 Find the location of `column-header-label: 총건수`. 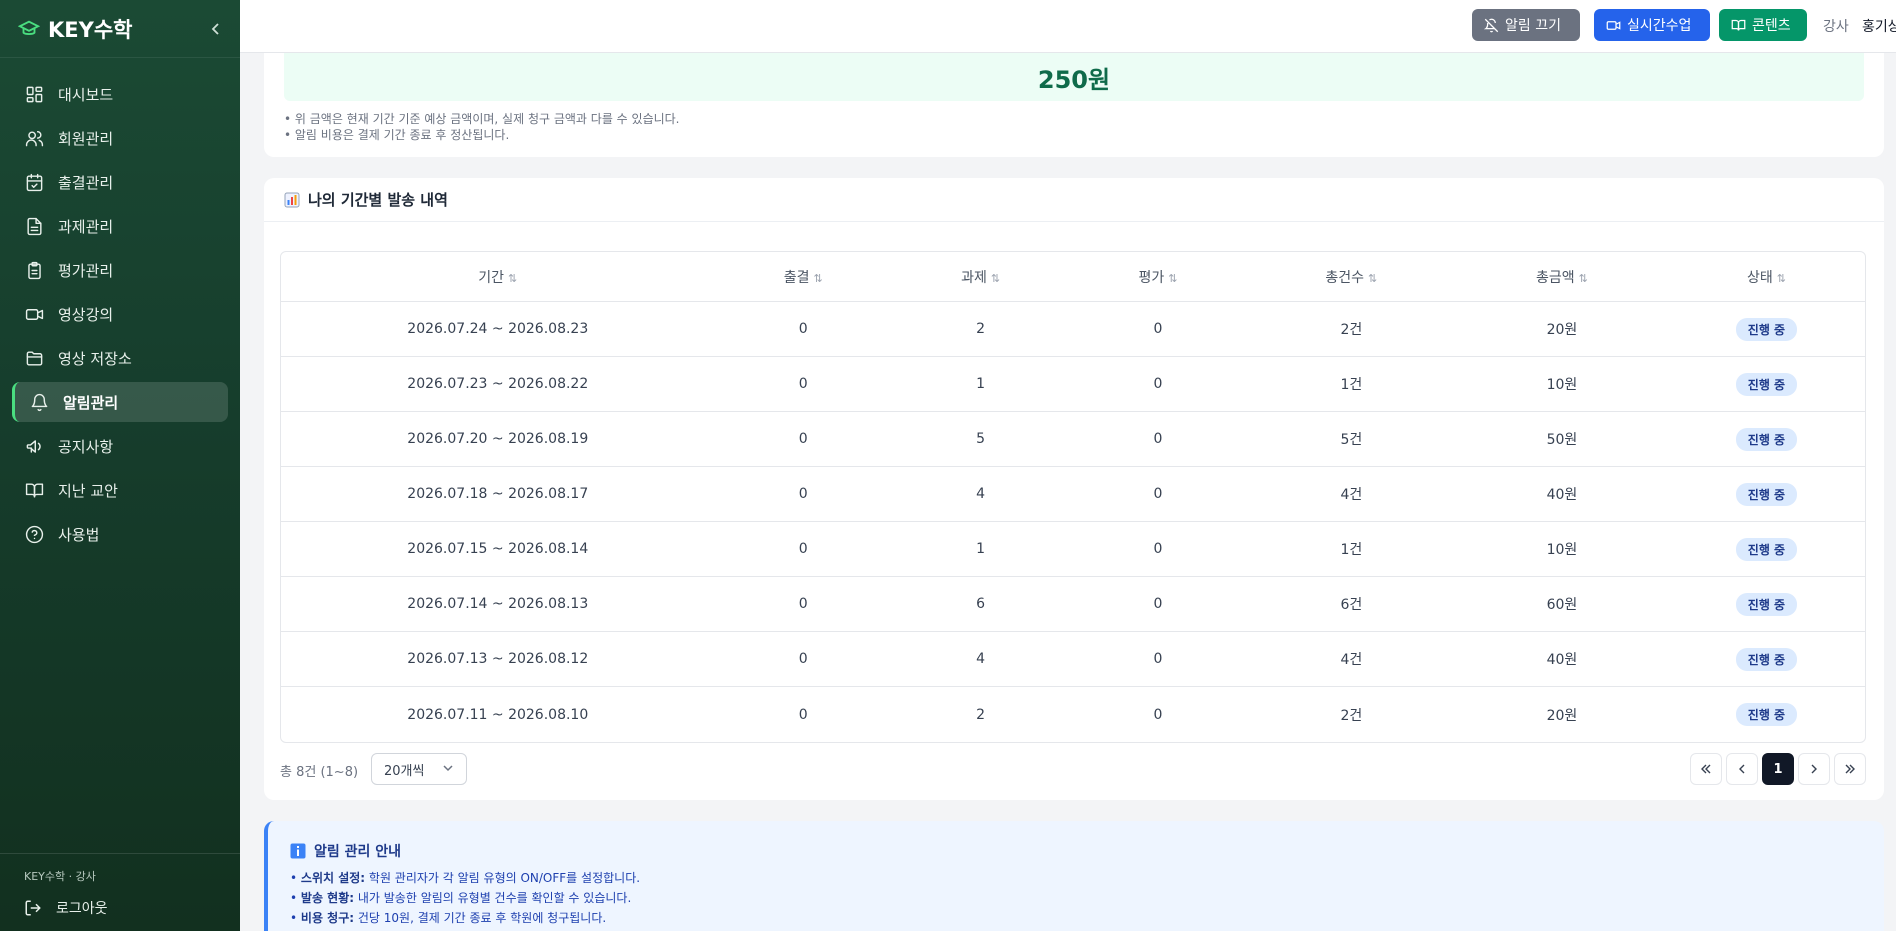

column-header-label: 총건수 is located at coordinates (1345, 277).